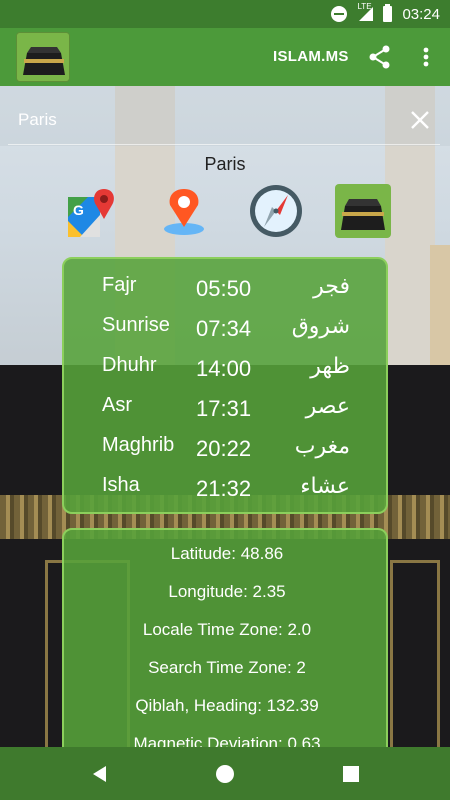  What do you see at coordinates (43, 57) in the screenshot?
I see `app-logo-icon` at bounding box center [43, 57].